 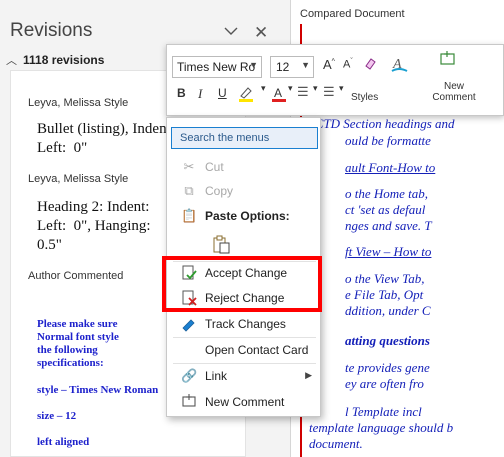 What do you see at coordinates (200, 94) in the screenshot?
I see `italic-button: I` at bounding box center [200, 94].